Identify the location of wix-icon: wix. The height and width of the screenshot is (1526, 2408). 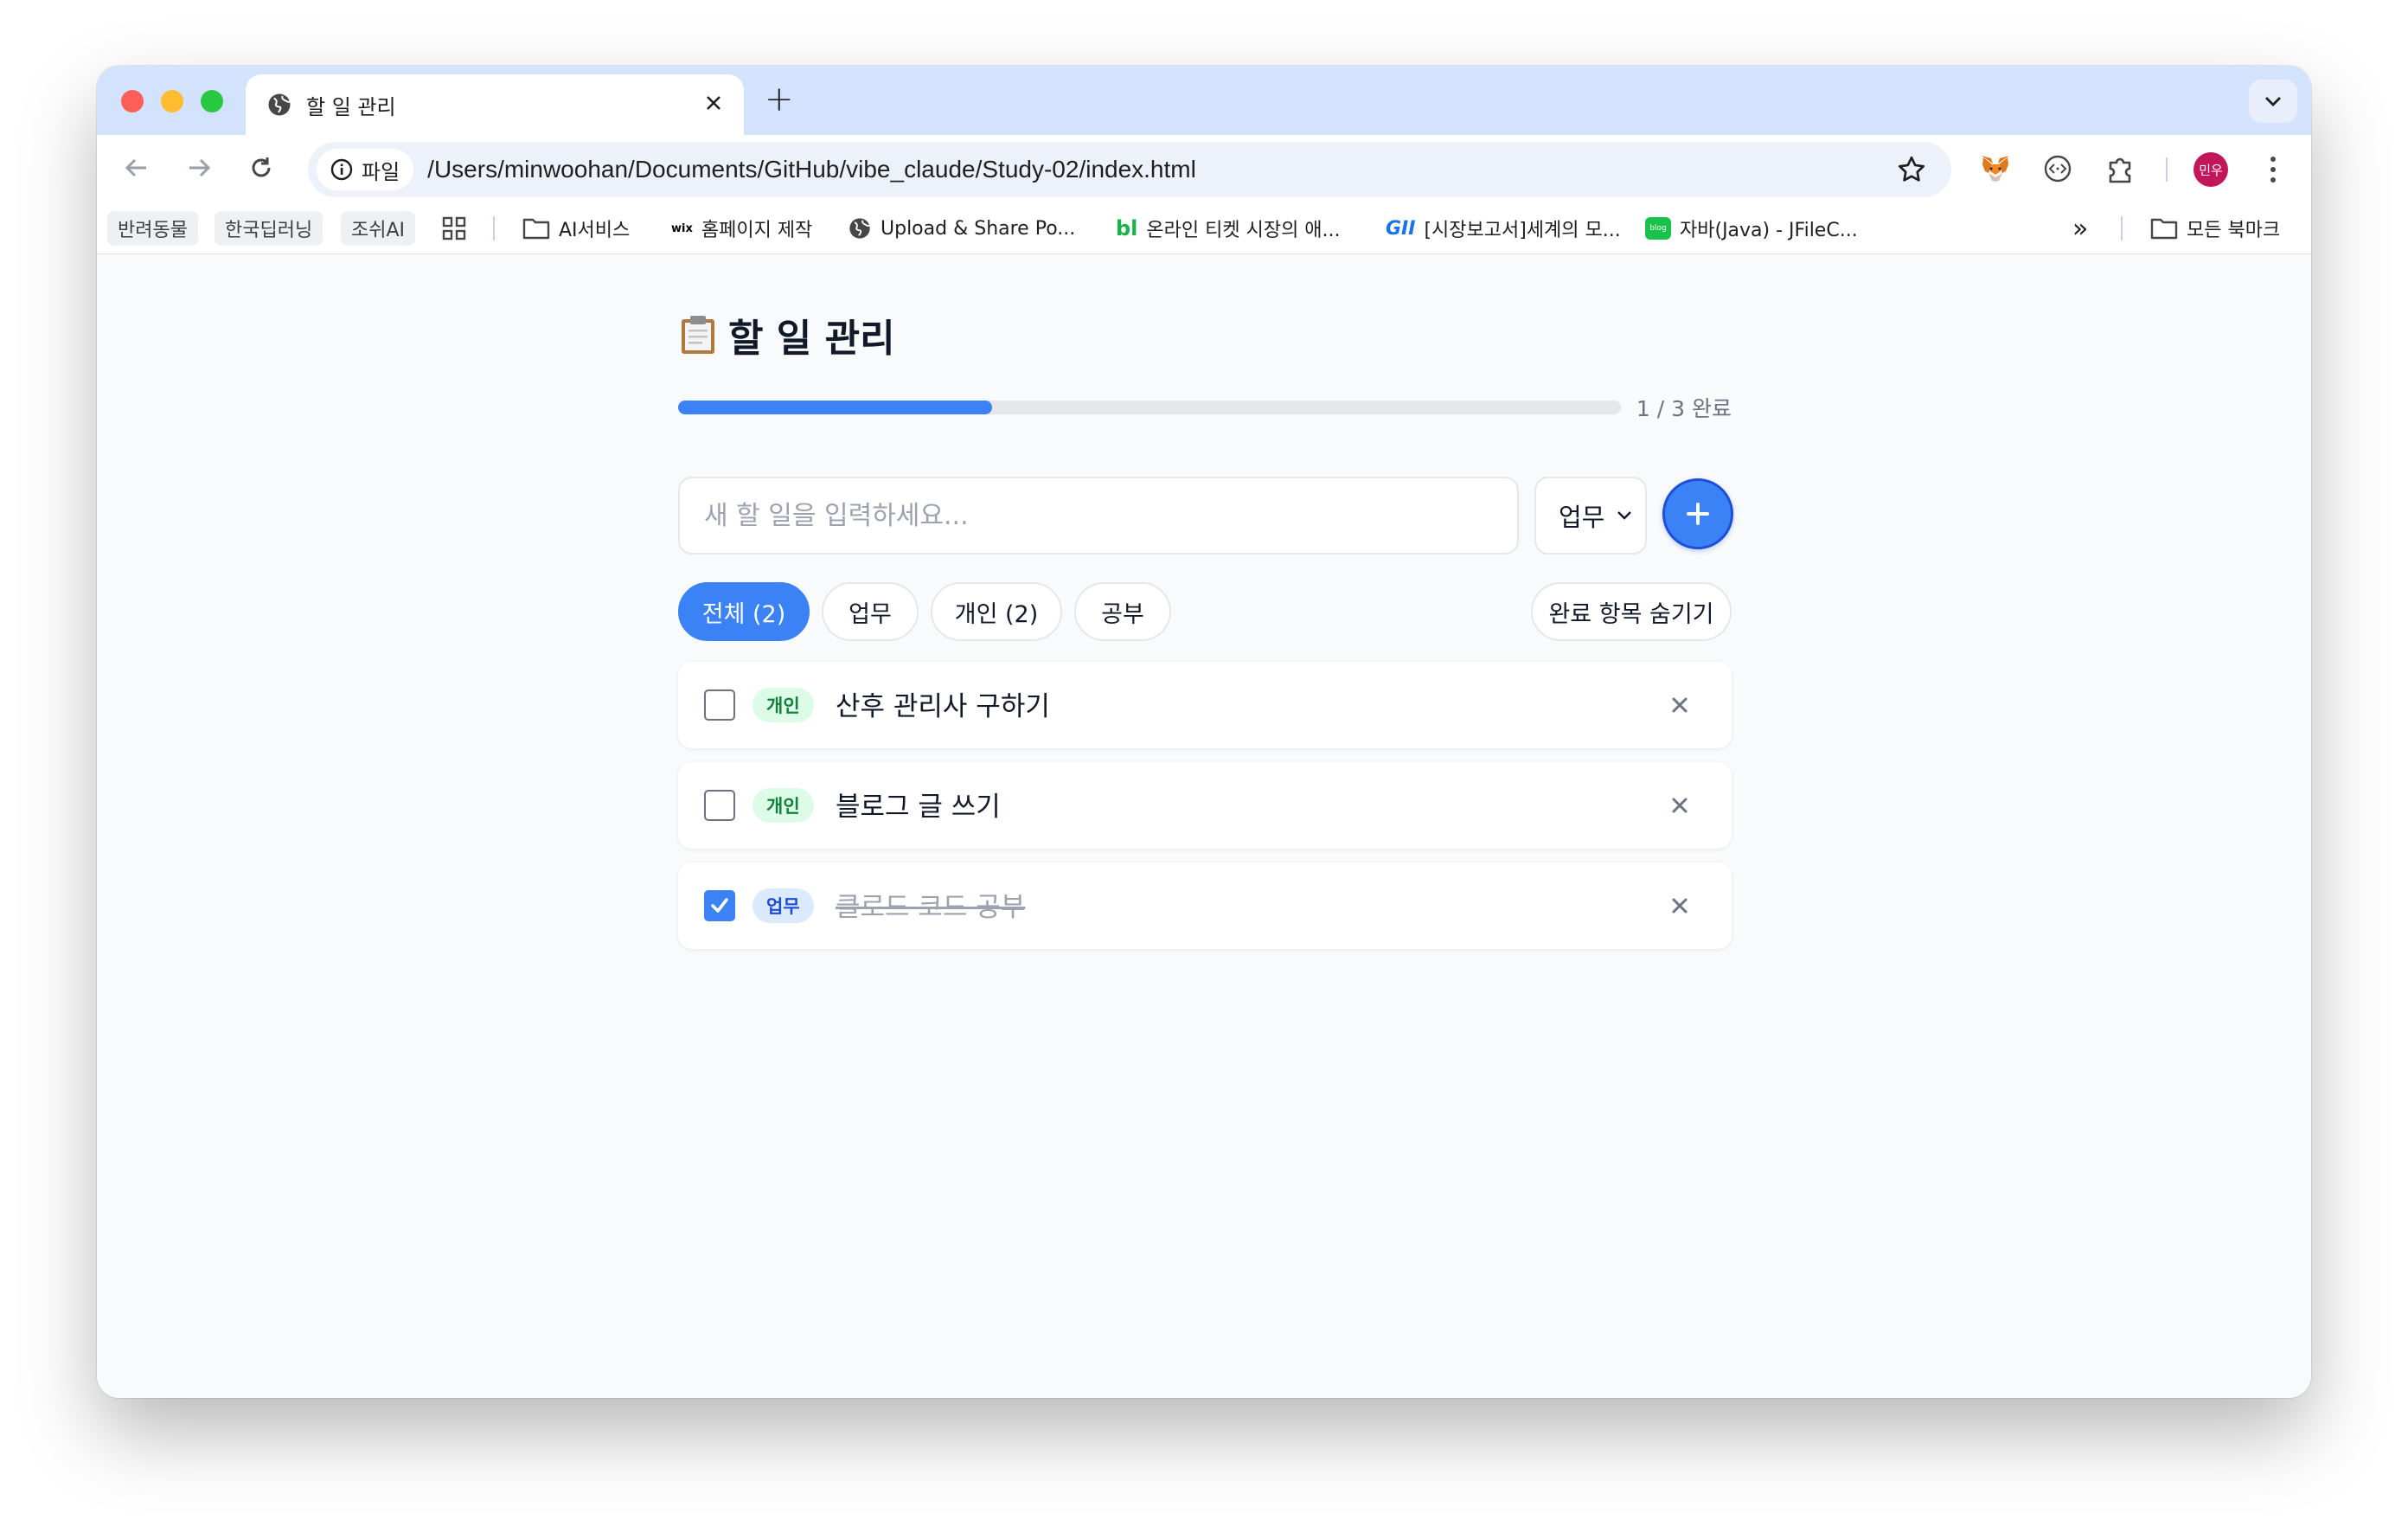
(682, 228).